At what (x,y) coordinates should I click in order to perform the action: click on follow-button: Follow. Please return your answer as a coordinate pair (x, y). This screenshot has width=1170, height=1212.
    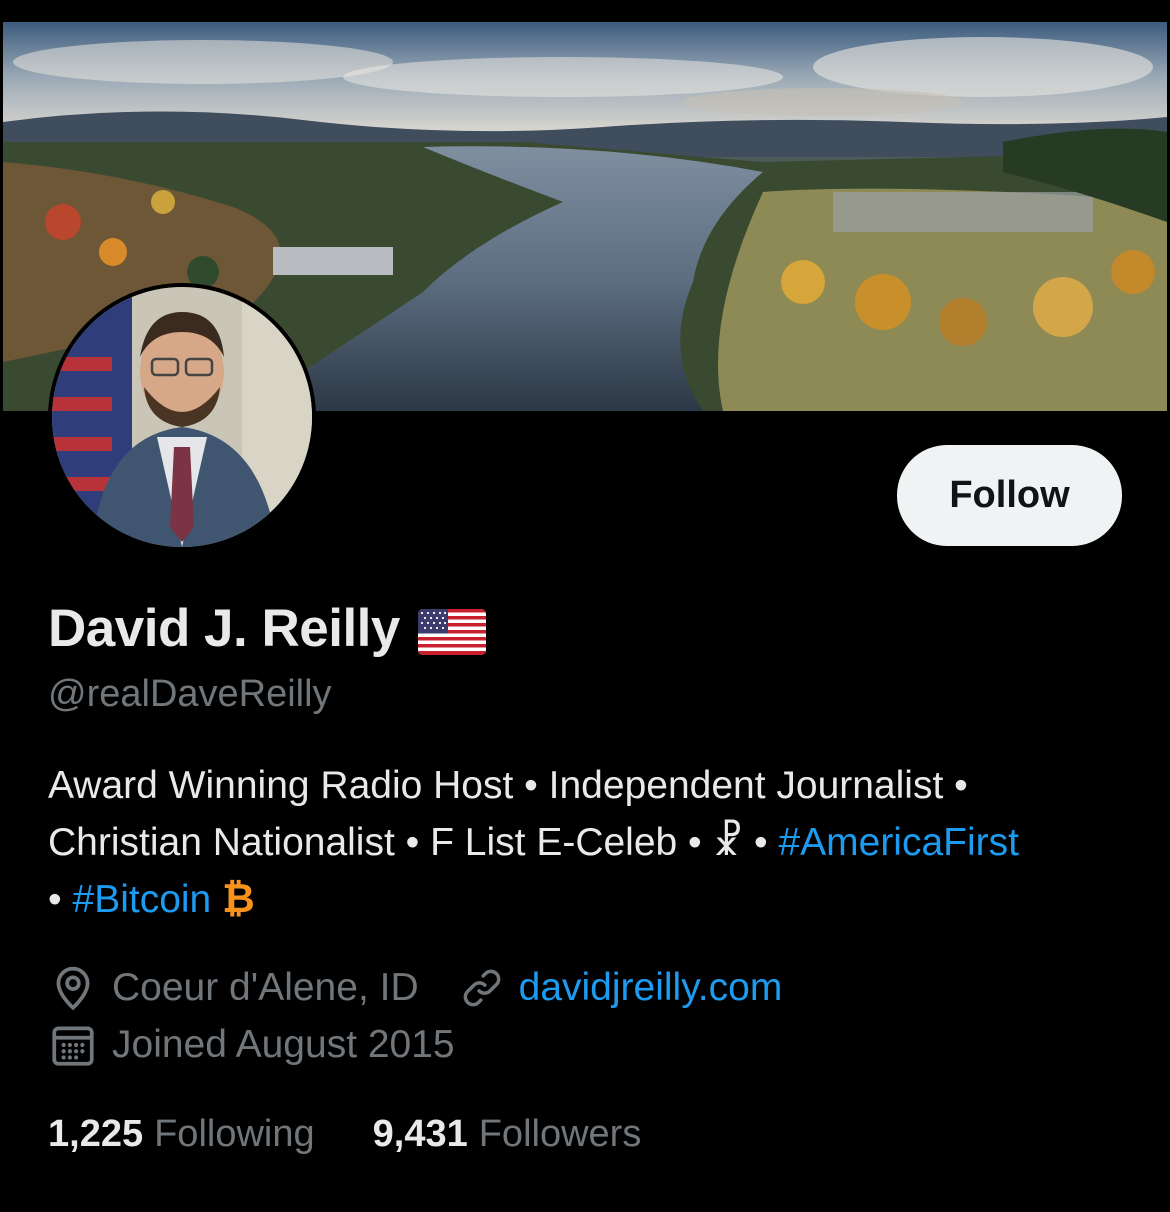
    Looking at the image, I should click on (1009, 495).